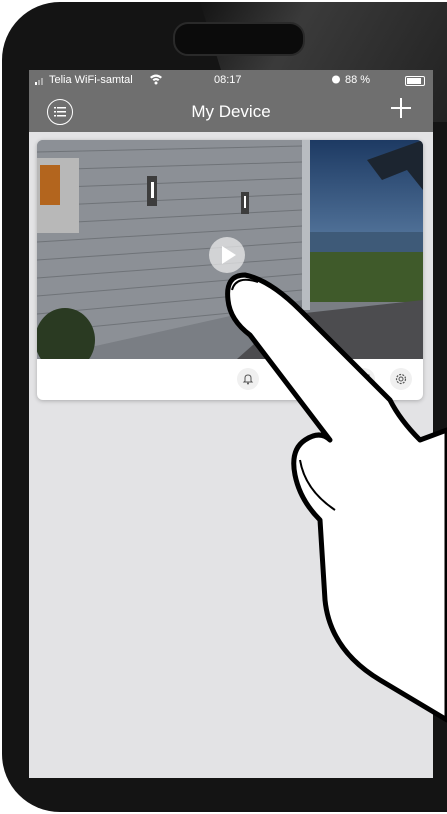 Image resolution: width=447 pixels, height=814 pixels. What do you see at coordinates (364, 379) in the screenshot?
I see `gallery-icon` at bounding box center [364, 379].